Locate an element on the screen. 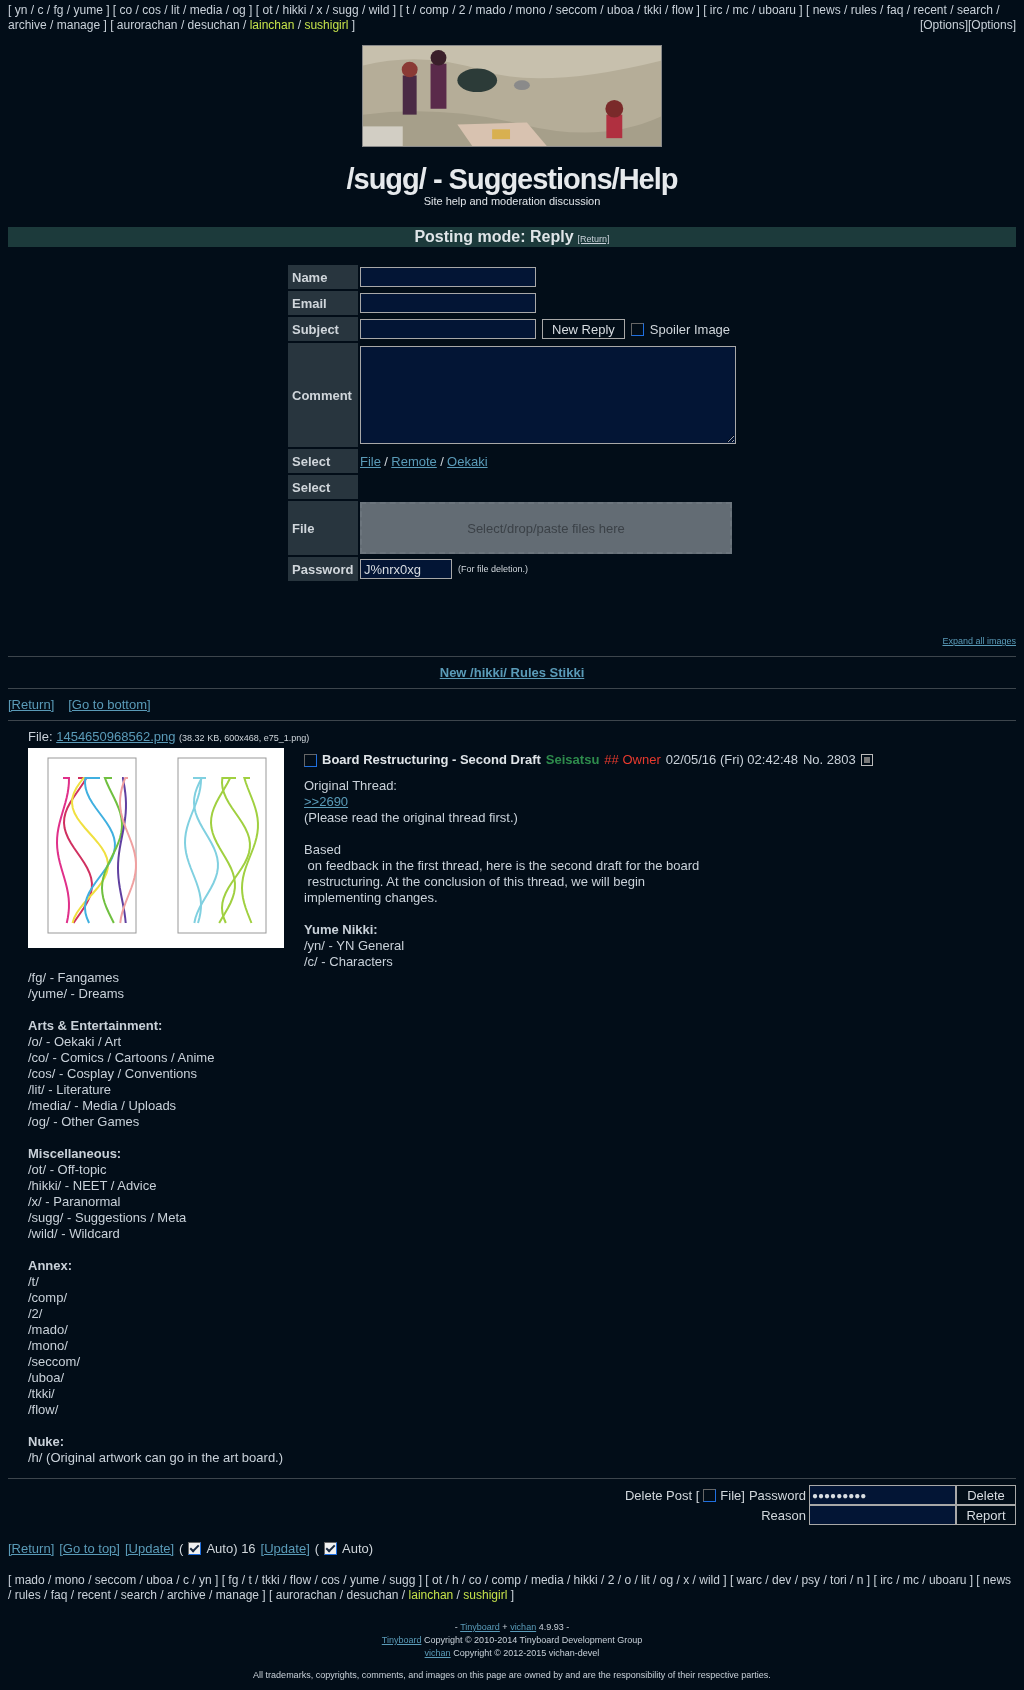 This screenshot has height=1690, width=1024. spoiler-checkbox is located at coordinates (637, 329).